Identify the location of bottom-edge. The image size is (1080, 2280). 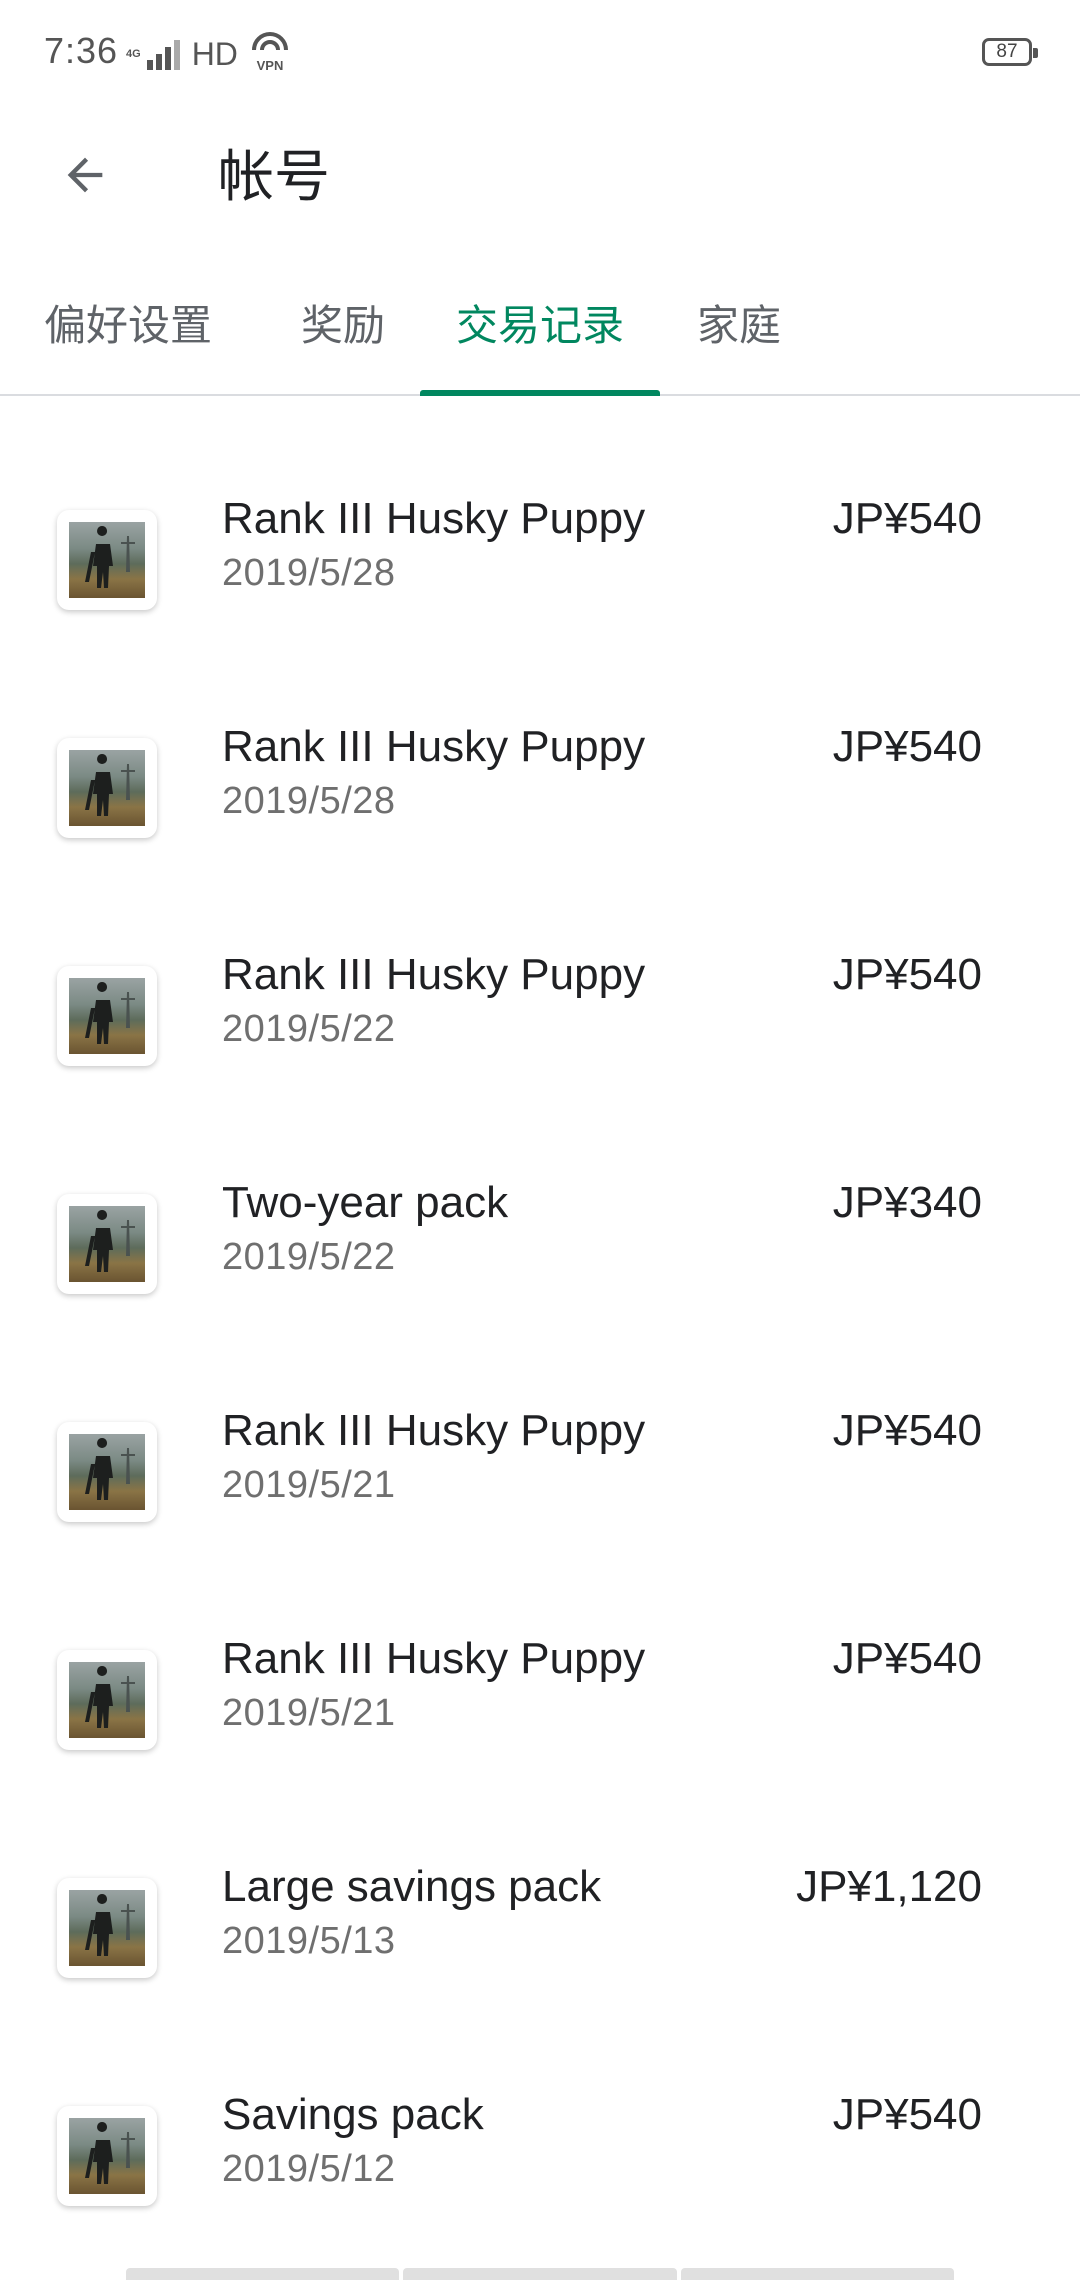
(540, 2274).